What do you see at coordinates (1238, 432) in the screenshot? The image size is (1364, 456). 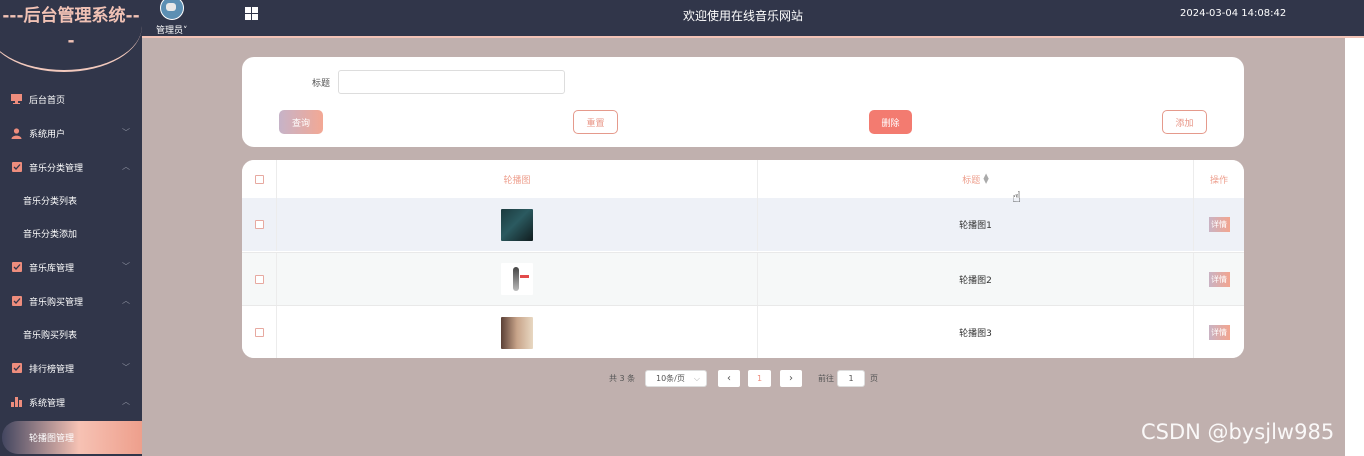 I see `watermark: CSDN @bysjlw985` at bounding box center [1238, 432].